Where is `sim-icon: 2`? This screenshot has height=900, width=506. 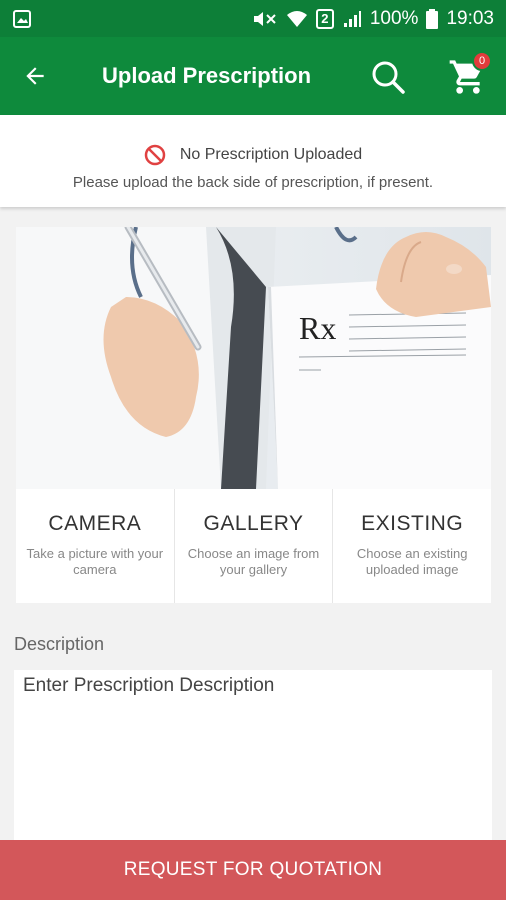
sim-icon: 2 is located at coordinates (324, 18).